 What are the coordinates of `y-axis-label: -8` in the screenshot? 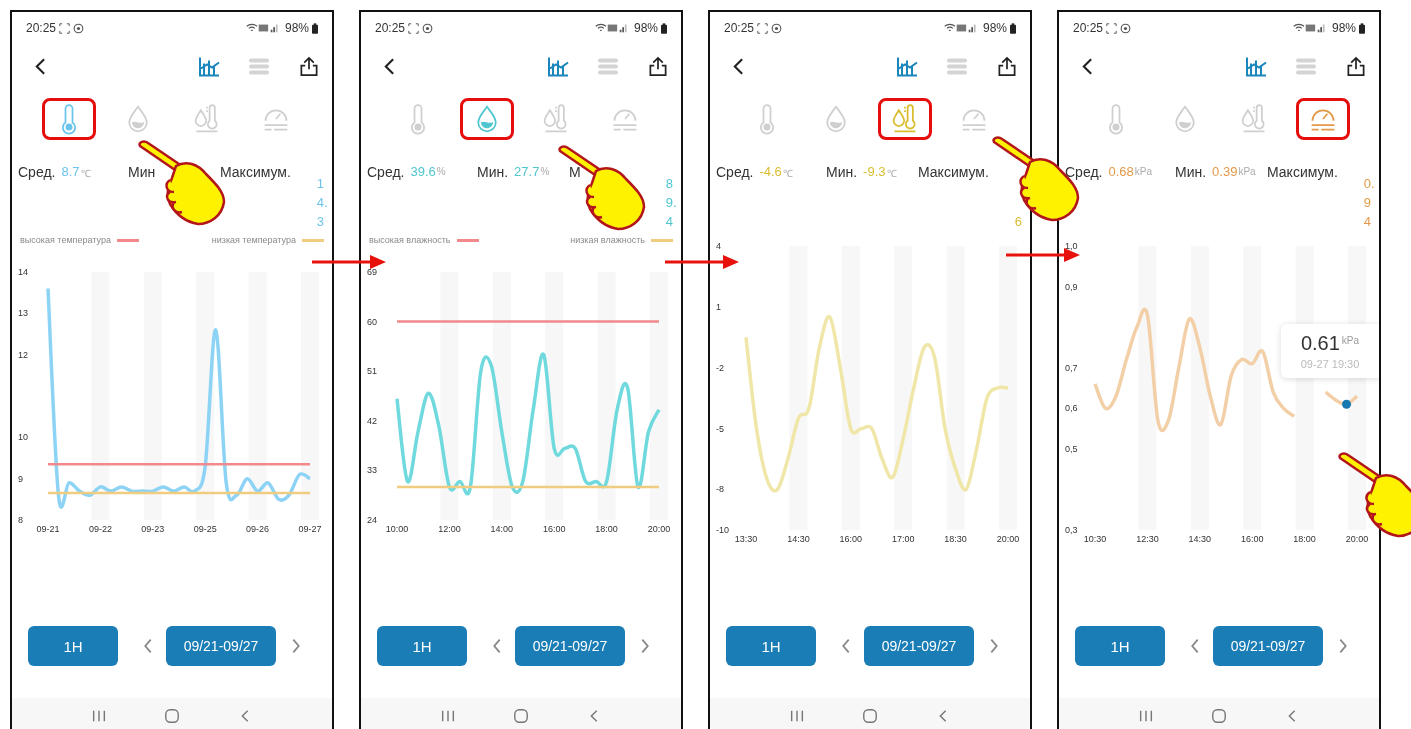 It's located at (720, 489).